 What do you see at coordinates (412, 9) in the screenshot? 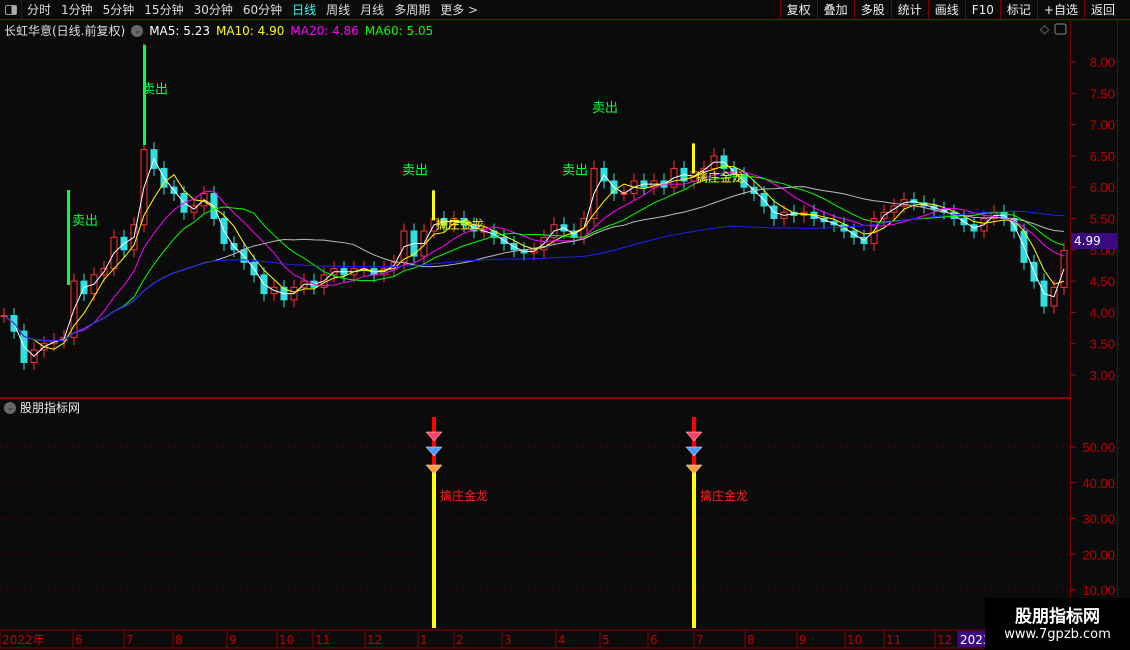
I see `period-tab: 多周期` at bounding box center [412, 9].